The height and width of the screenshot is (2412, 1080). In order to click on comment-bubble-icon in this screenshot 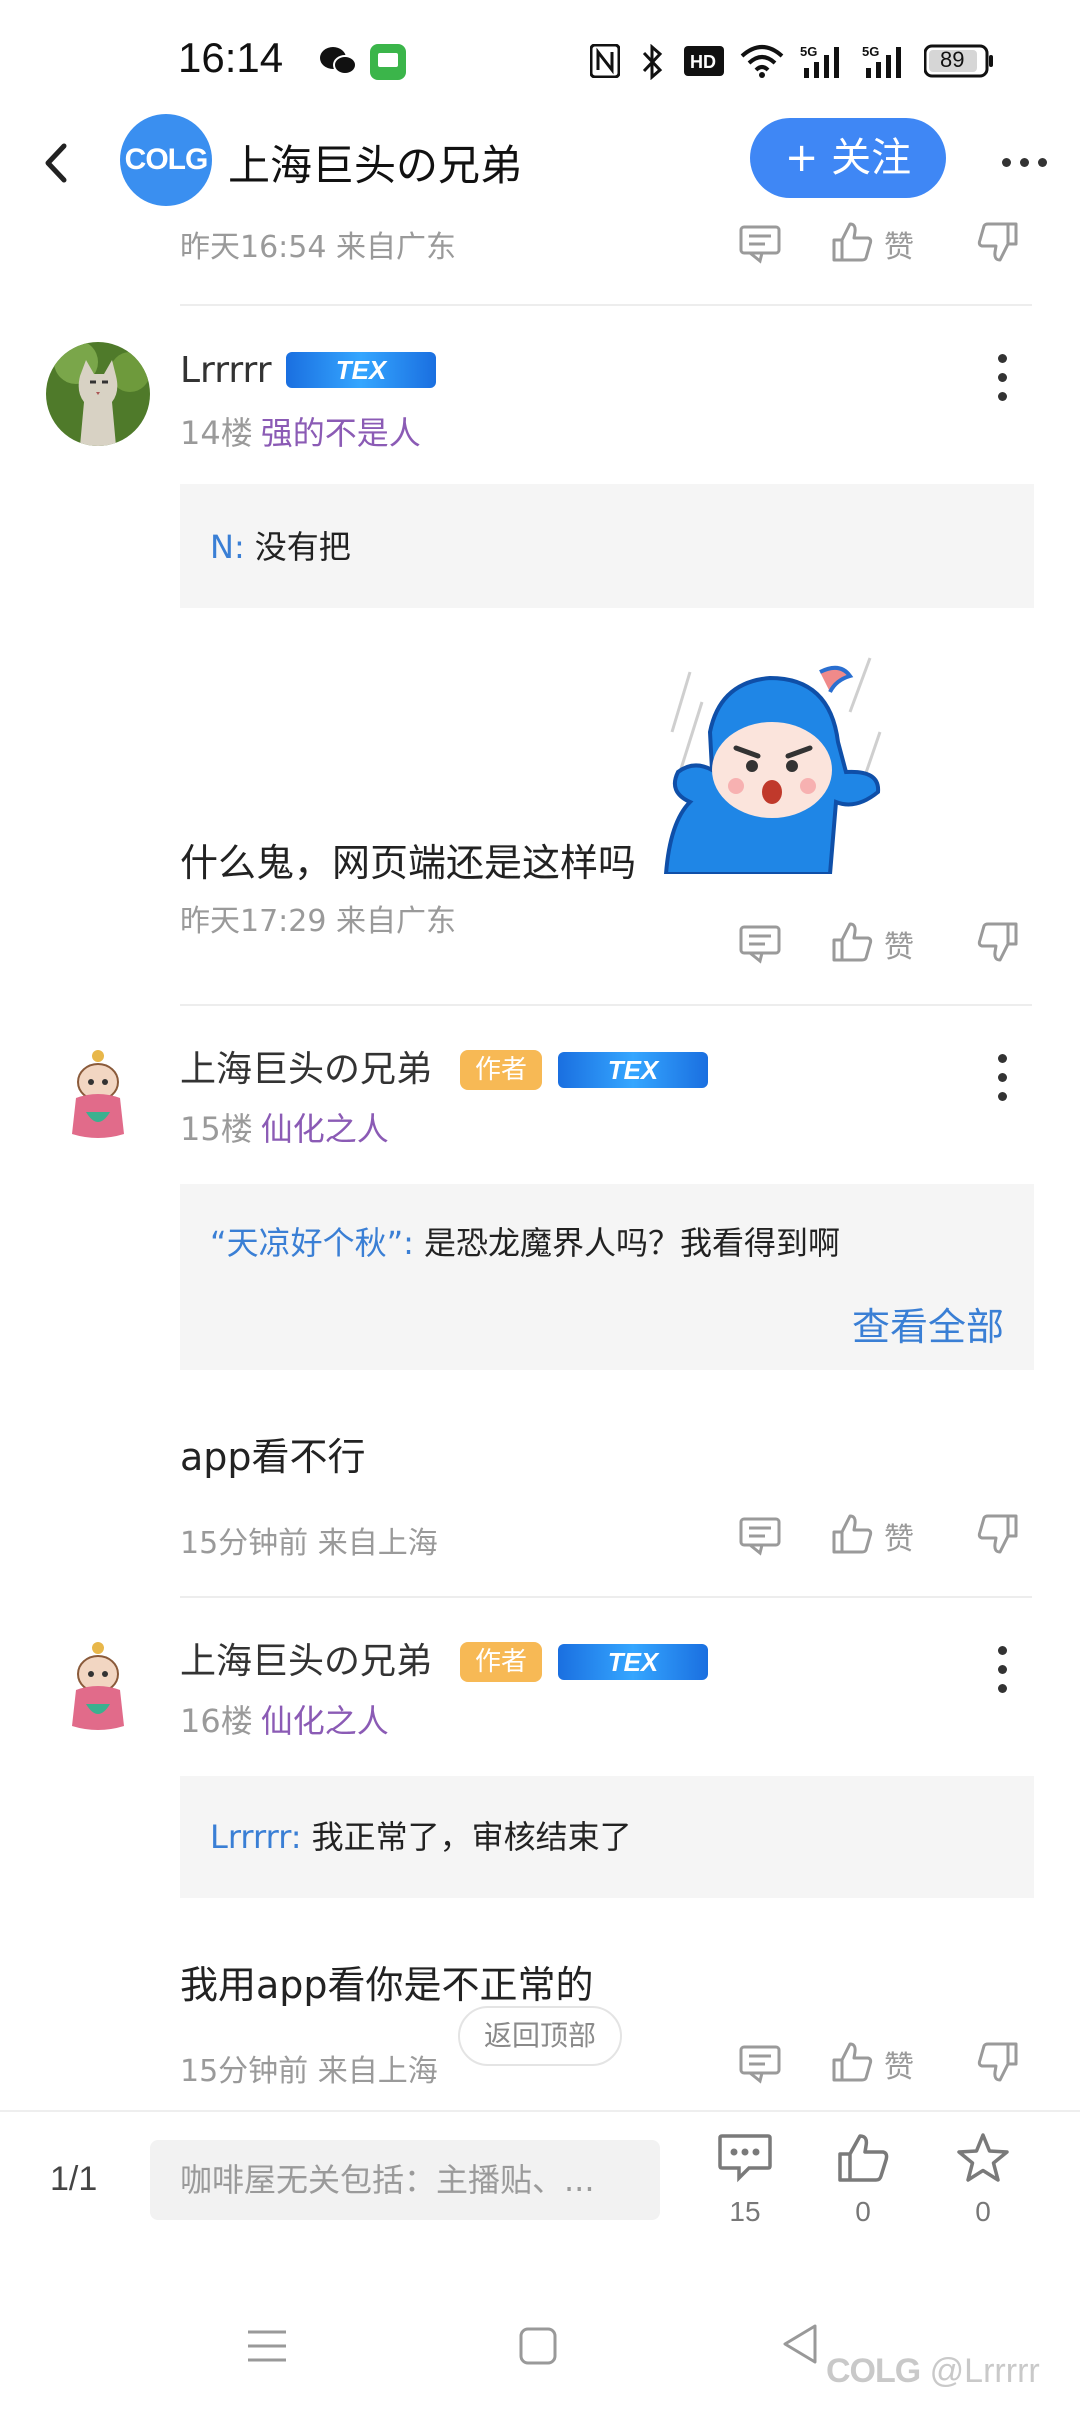, I will do `click(745, 2158)`.